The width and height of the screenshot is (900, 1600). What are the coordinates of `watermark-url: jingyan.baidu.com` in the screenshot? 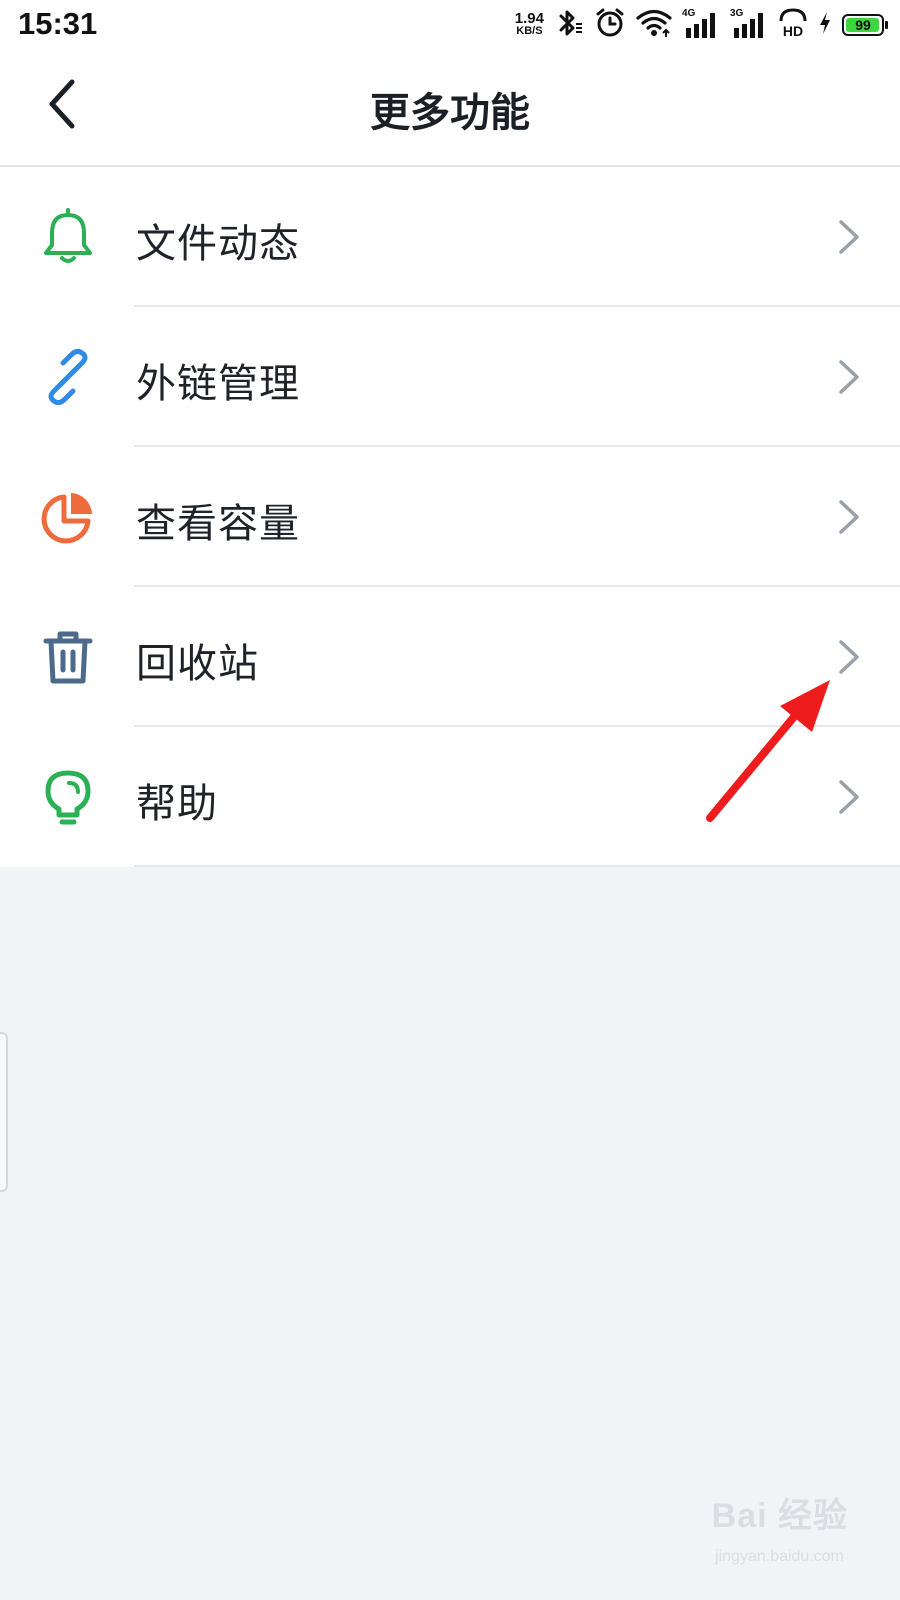 It's located at (779, 1556).